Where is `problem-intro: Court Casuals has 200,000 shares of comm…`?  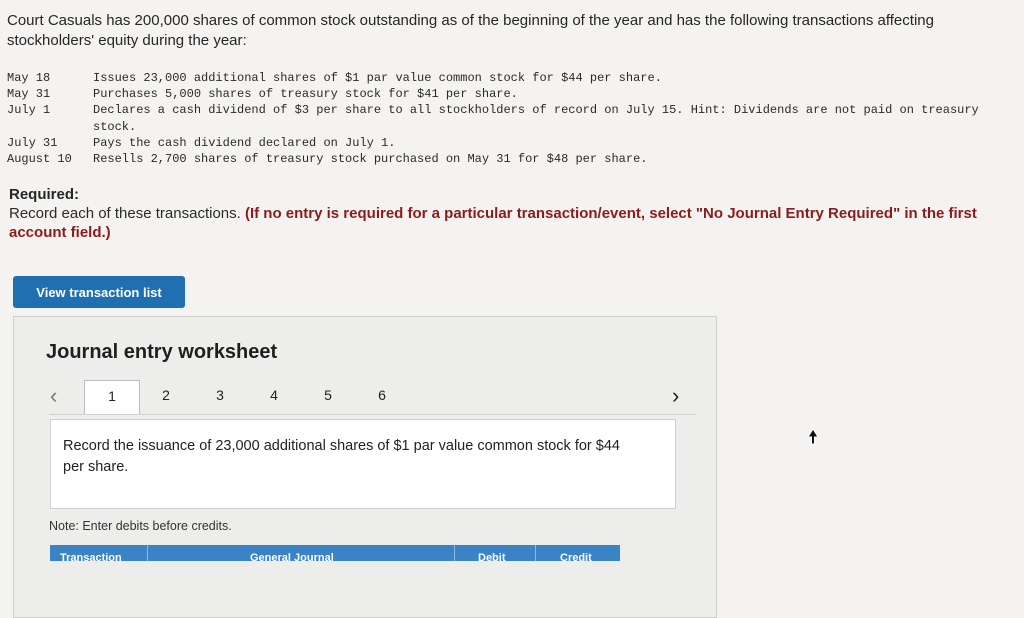
problem-intro: Court Casuals has 200,000 shares of comm… is located at coordinates (470, 30).